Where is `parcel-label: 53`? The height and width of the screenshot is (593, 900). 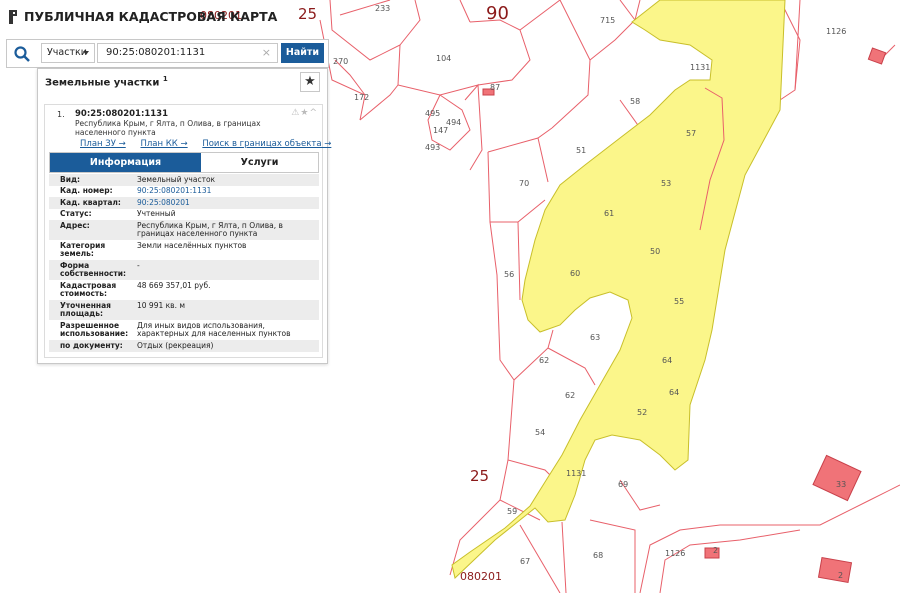
parcel-label: 53 is located at coordinates (666, 183).